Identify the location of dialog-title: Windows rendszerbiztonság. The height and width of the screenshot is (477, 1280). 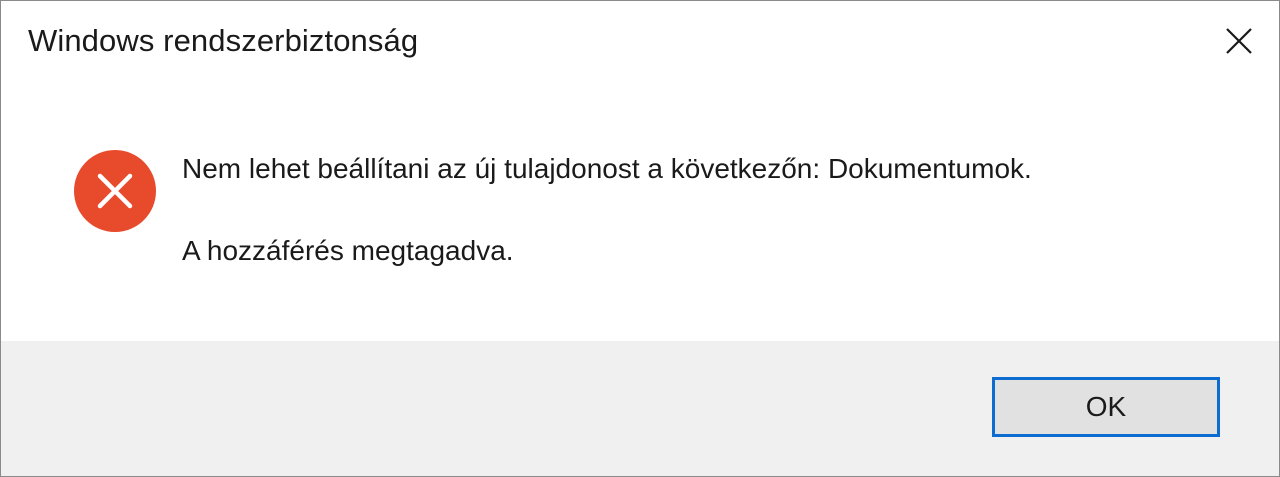
(223, 40).